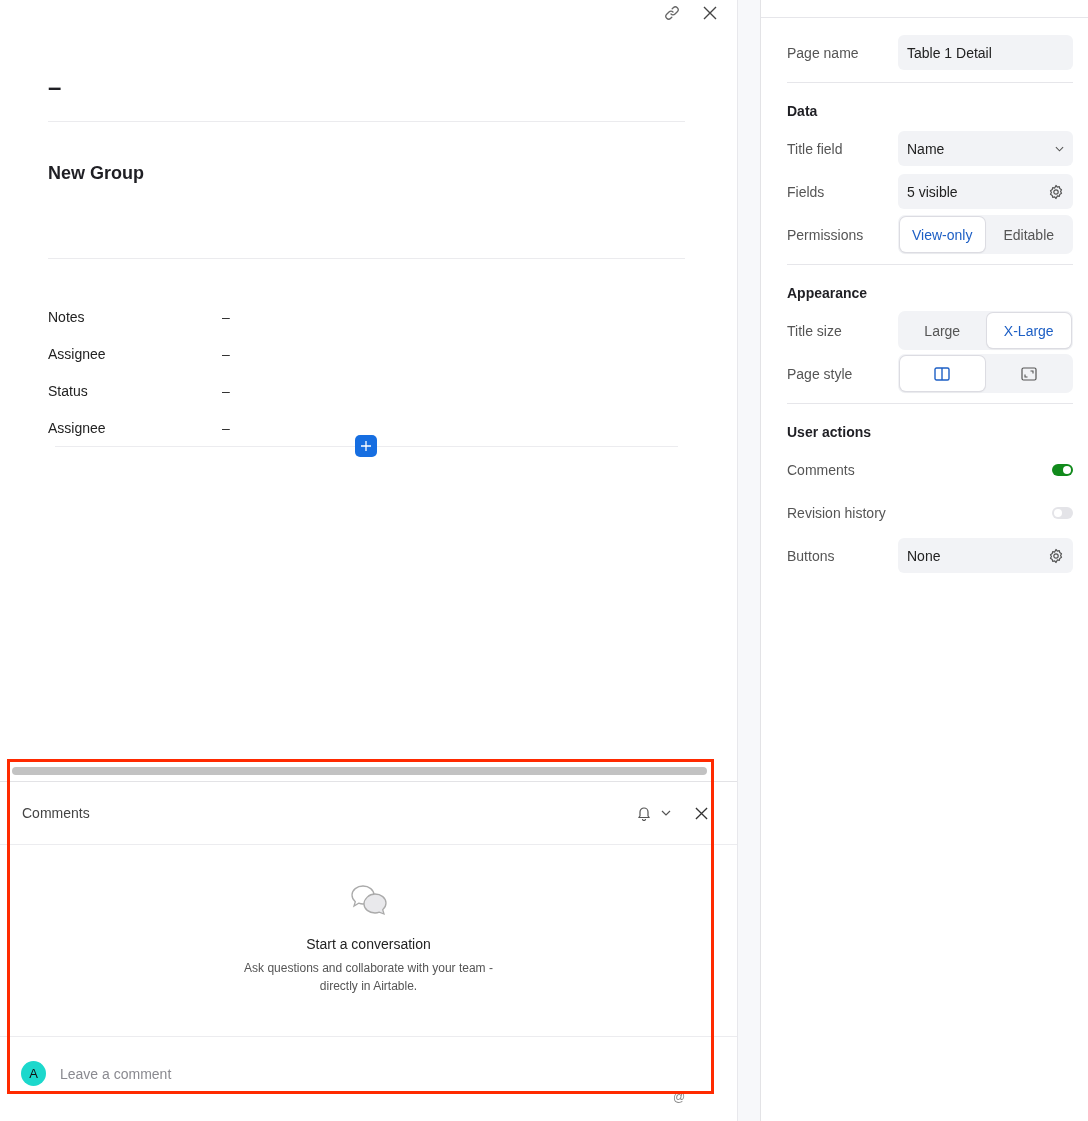 This screenshot has height=1121, width=1088. Describe the element at coordinates (985, 148) in the screenshot. I see `title-field-dropdown: Name` at that location.